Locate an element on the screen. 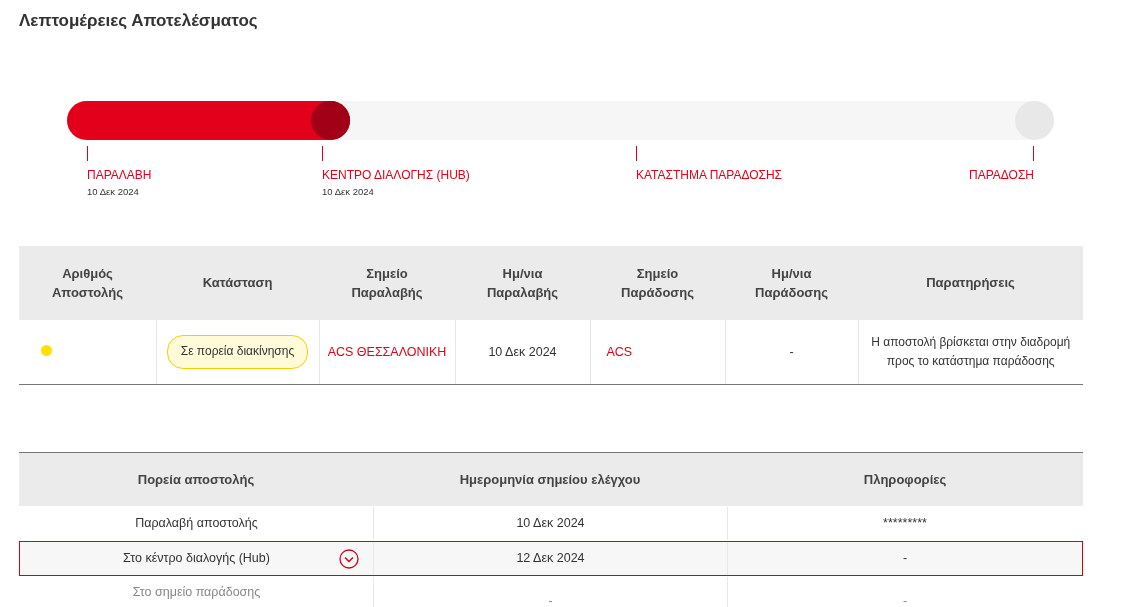 This screenshot has width=1121, height=607. table-cell: Παραλαβή αποστολής is located at coordinates (196, 523).